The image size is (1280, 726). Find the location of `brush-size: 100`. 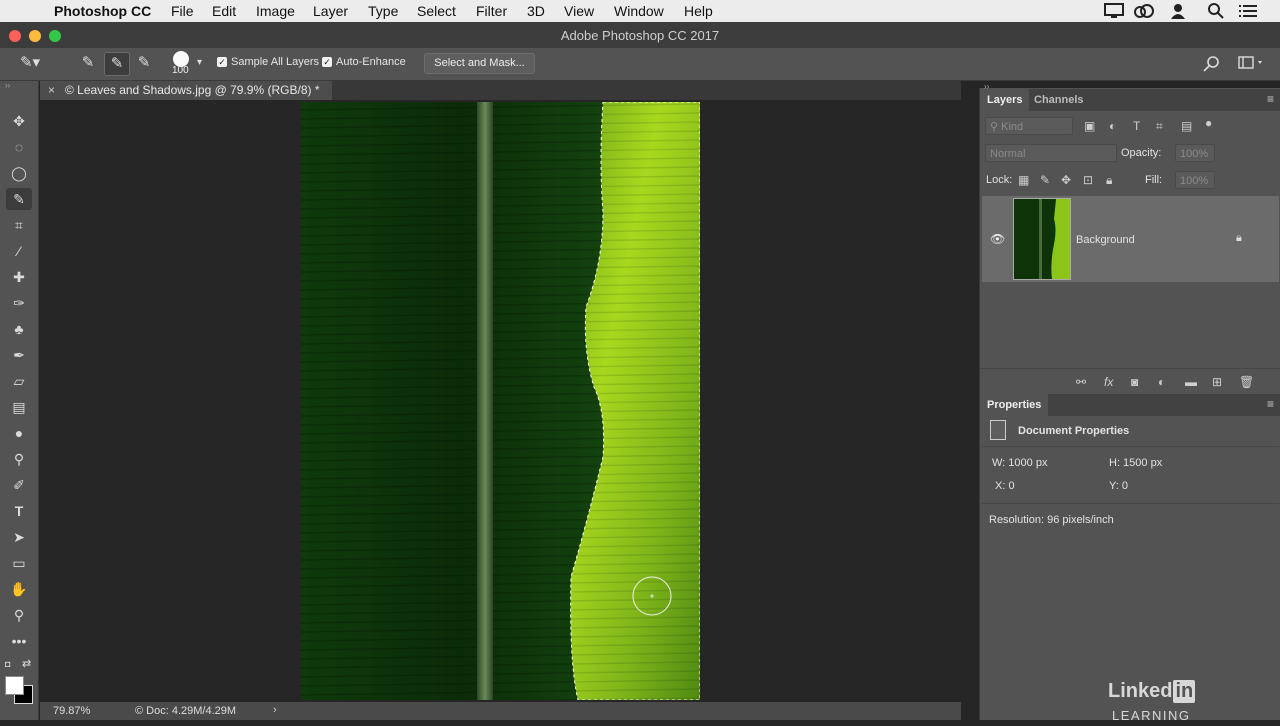

brush-size: 100 is located at coordinates (180, 70).